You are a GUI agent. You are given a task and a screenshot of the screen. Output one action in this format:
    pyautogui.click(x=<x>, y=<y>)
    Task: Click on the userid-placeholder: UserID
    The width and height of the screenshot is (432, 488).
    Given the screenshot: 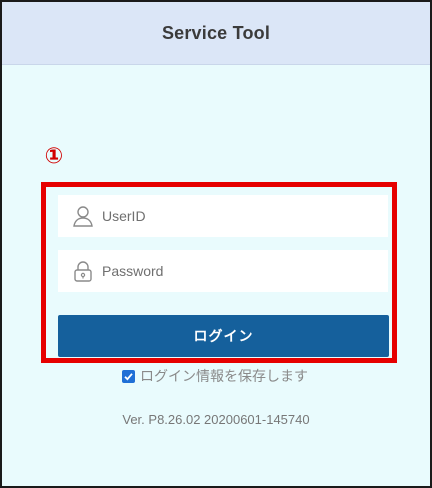 What is the action you would take?
    pyautogui.click(x=124, y=216)
    